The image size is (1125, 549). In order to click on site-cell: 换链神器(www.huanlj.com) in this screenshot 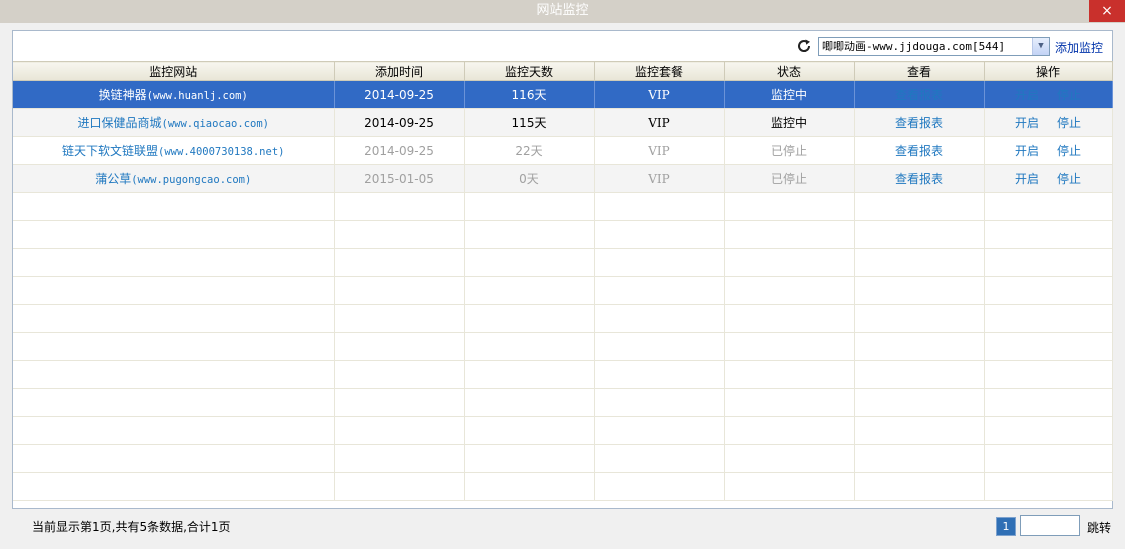, I will do `click(174, 94)`.